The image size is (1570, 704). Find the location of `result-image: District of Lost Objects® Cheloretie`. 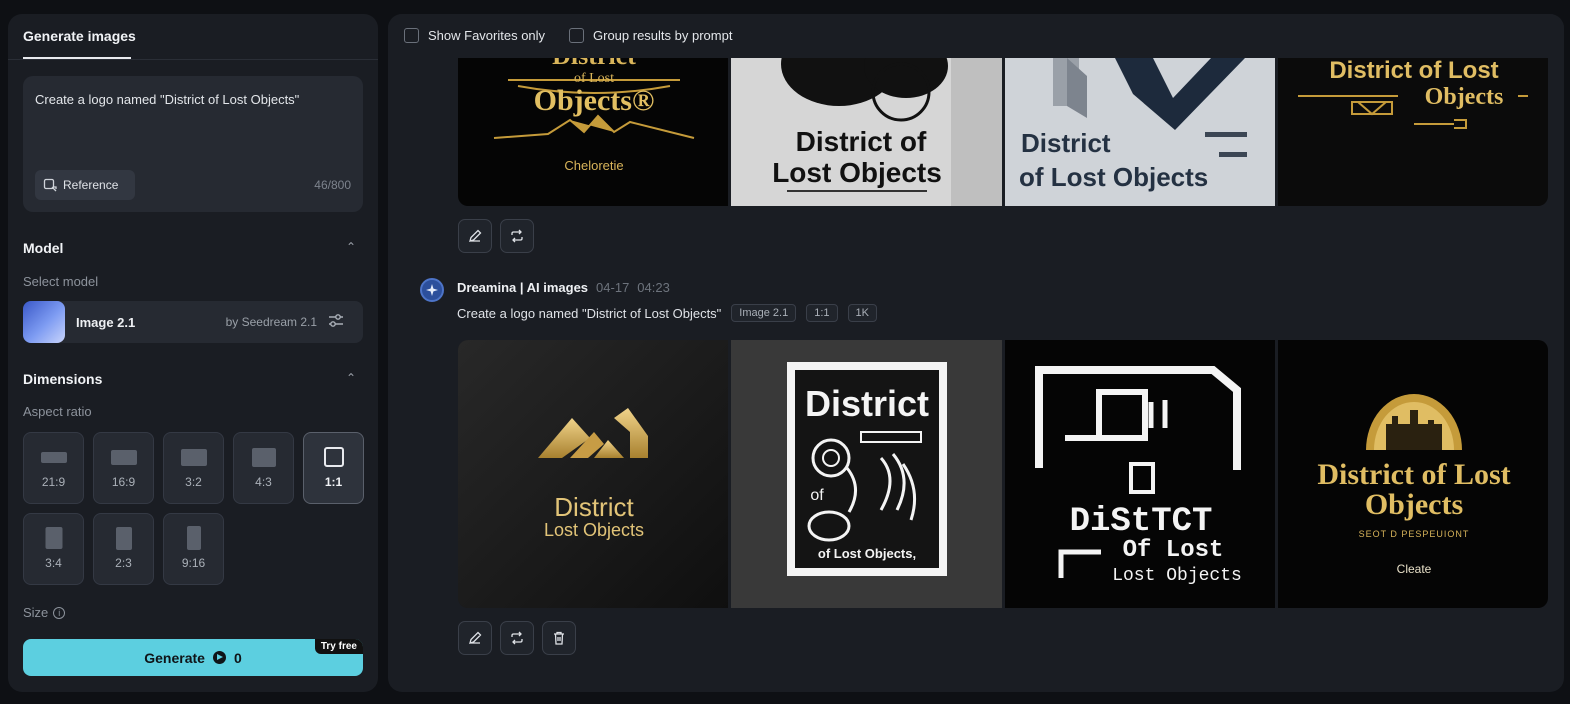

result-image: District of Lost Objects® Cheloretie is located at coordinates (593, 132).